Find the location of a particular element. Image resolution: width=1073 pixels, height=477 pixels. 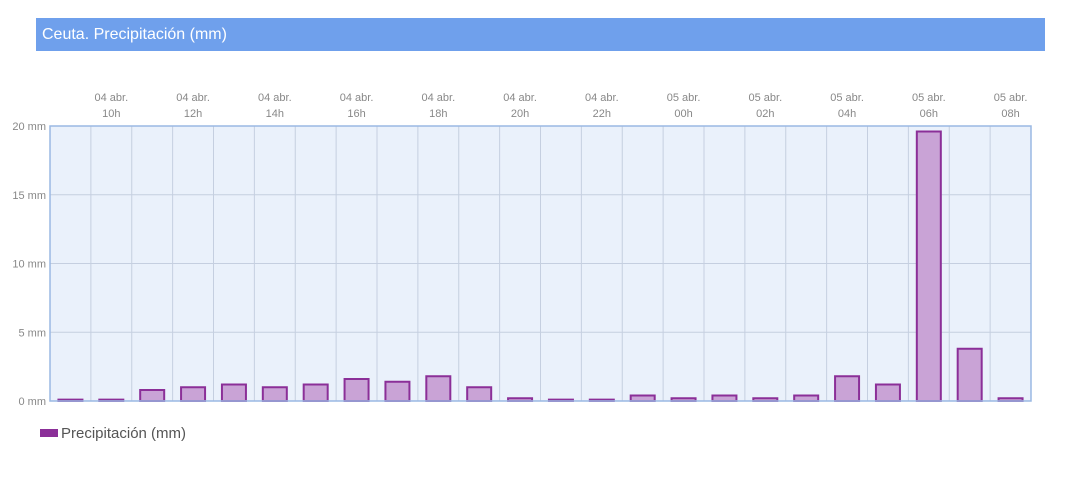

legend: Precipitación (mm) is located at coordinates (113, 433).